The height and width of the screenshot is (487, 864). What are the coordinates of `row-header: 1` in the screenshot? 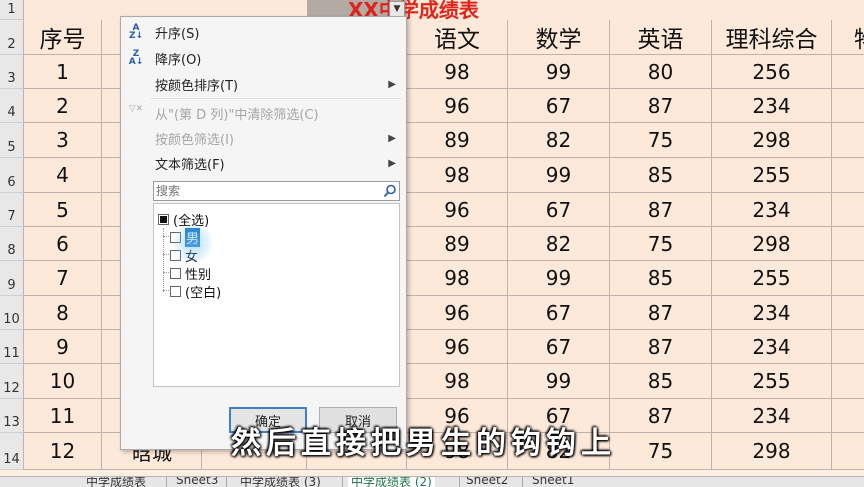 It's located at (12, 10).